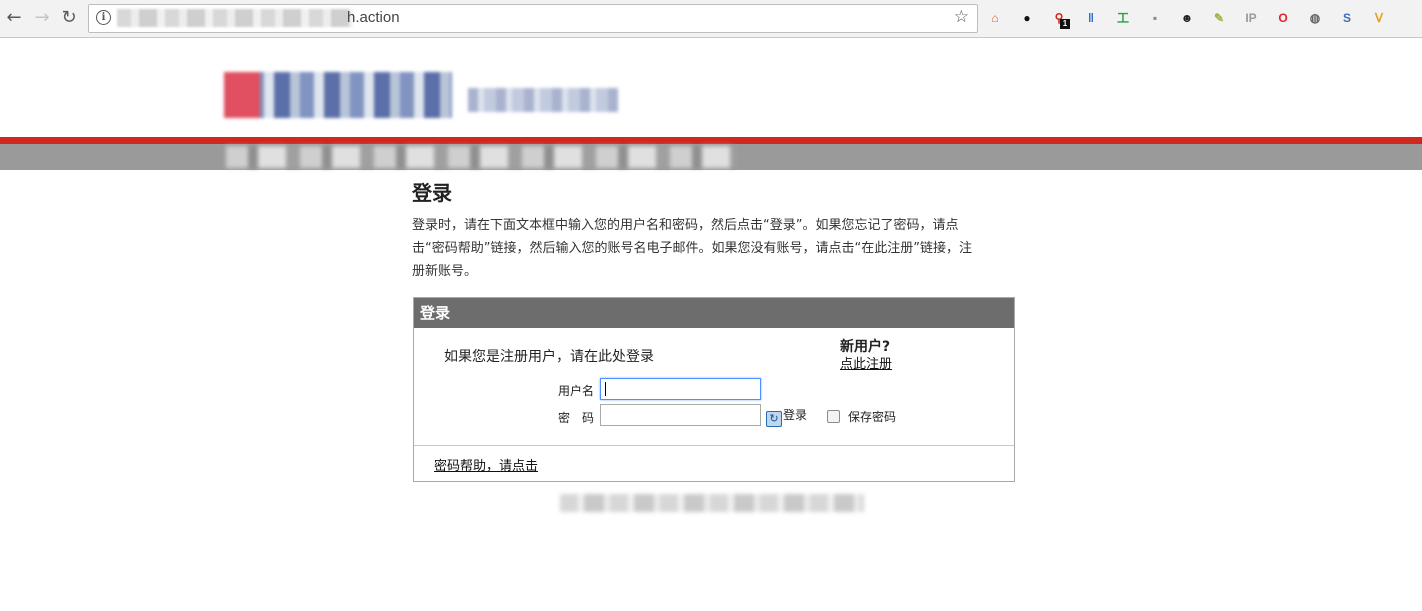 This screenshot has height=611, width=1422. I want to click on reload-icon: ↻, so click(69, 18).